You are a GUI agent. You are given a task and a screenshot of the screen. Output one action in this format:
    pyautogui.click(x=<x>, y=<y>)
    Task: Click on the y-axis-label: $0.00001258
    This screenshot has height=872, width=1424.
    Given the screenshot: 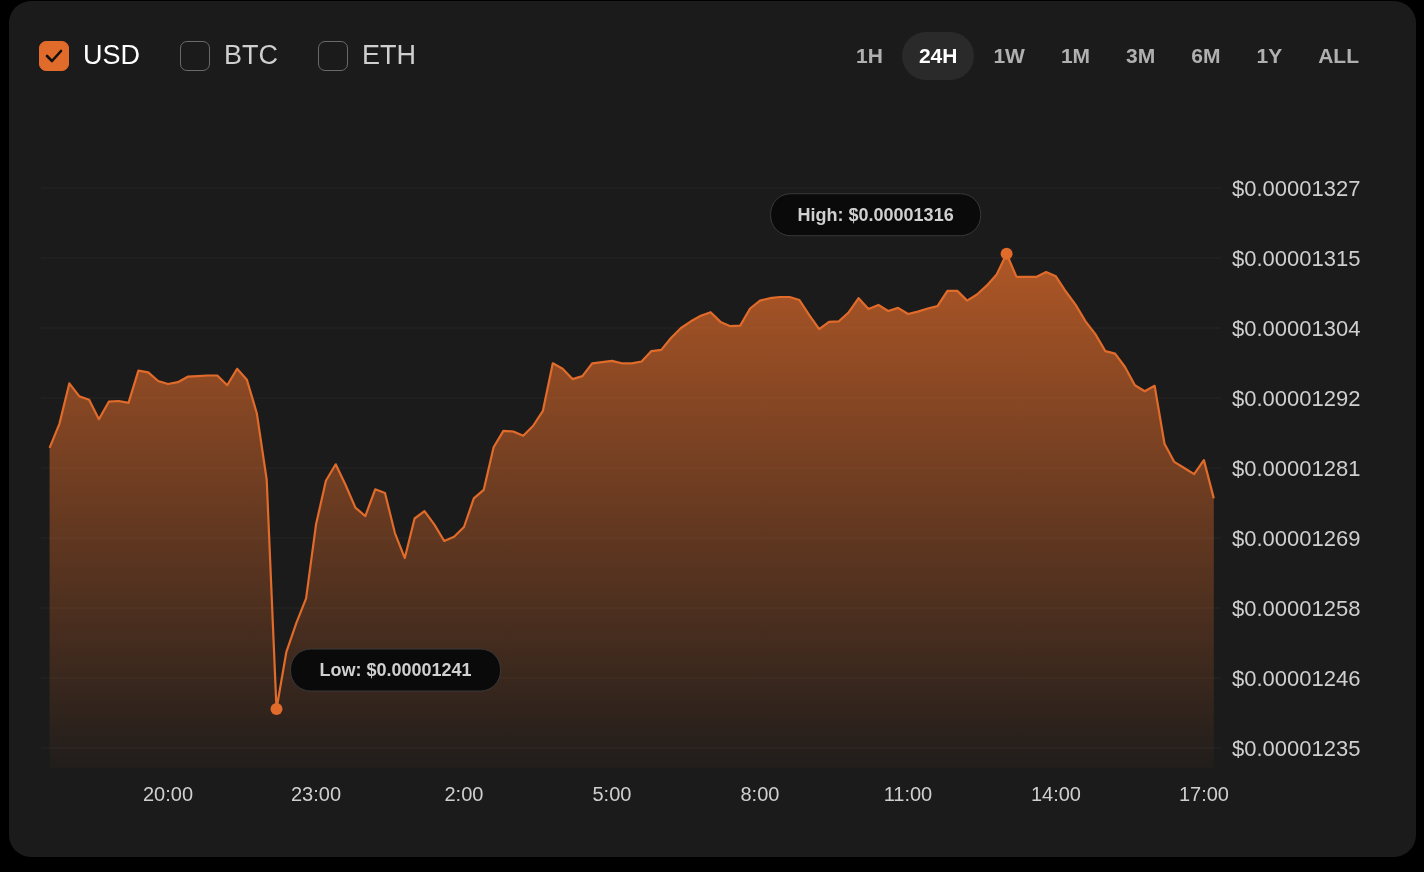 What is the action you would take?
    pyautogui.click(x=1296, y=608)
    